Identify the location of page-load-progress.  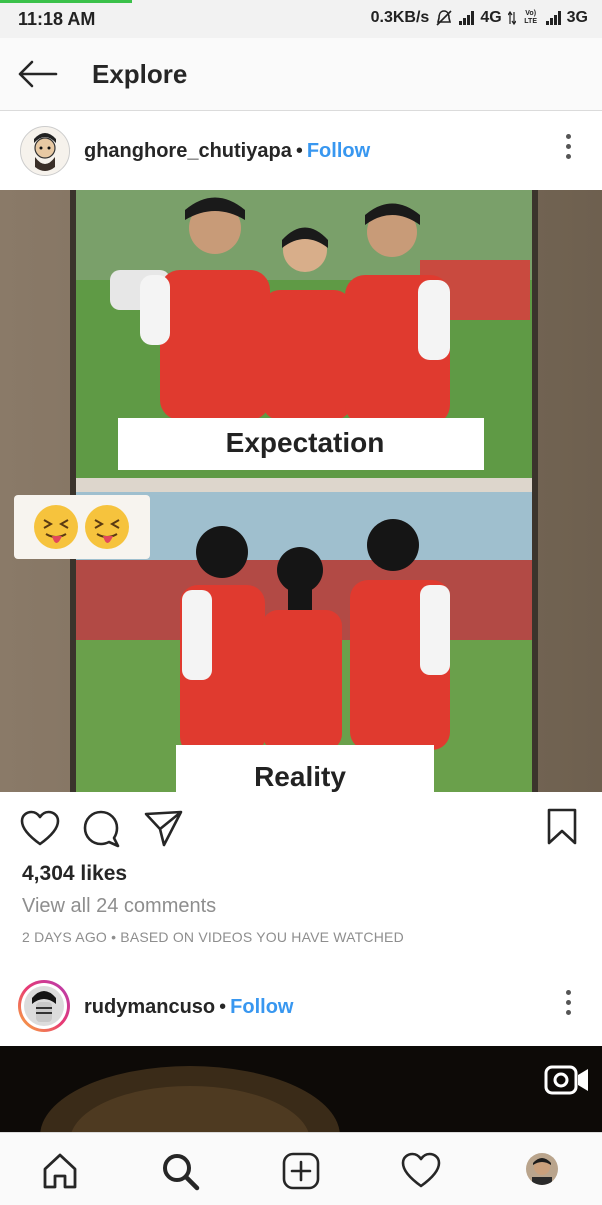
(66, 1).